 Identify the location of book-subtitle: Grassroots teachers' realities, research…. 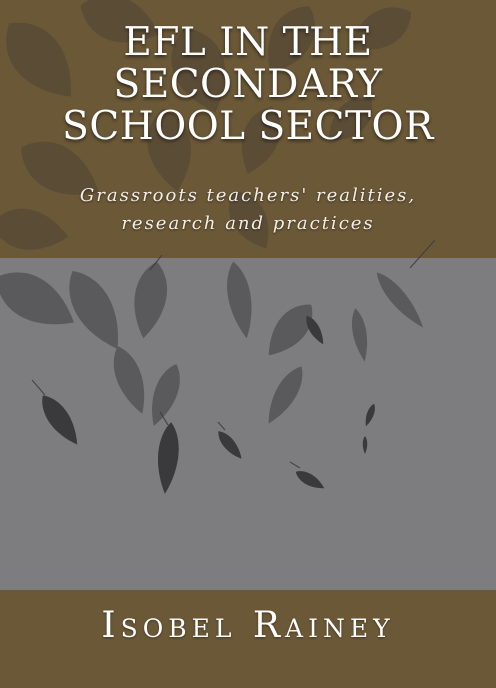
(248, 210).